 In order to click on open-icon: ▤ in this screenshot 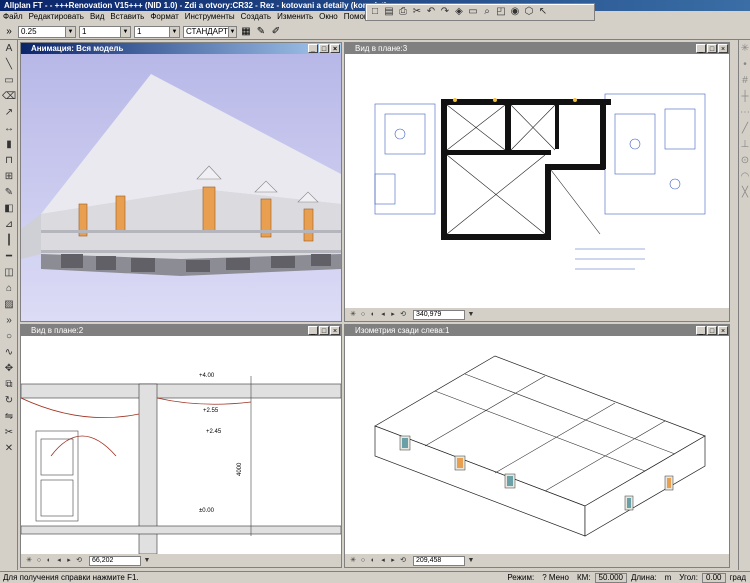, I will do `click(389, 12)`.